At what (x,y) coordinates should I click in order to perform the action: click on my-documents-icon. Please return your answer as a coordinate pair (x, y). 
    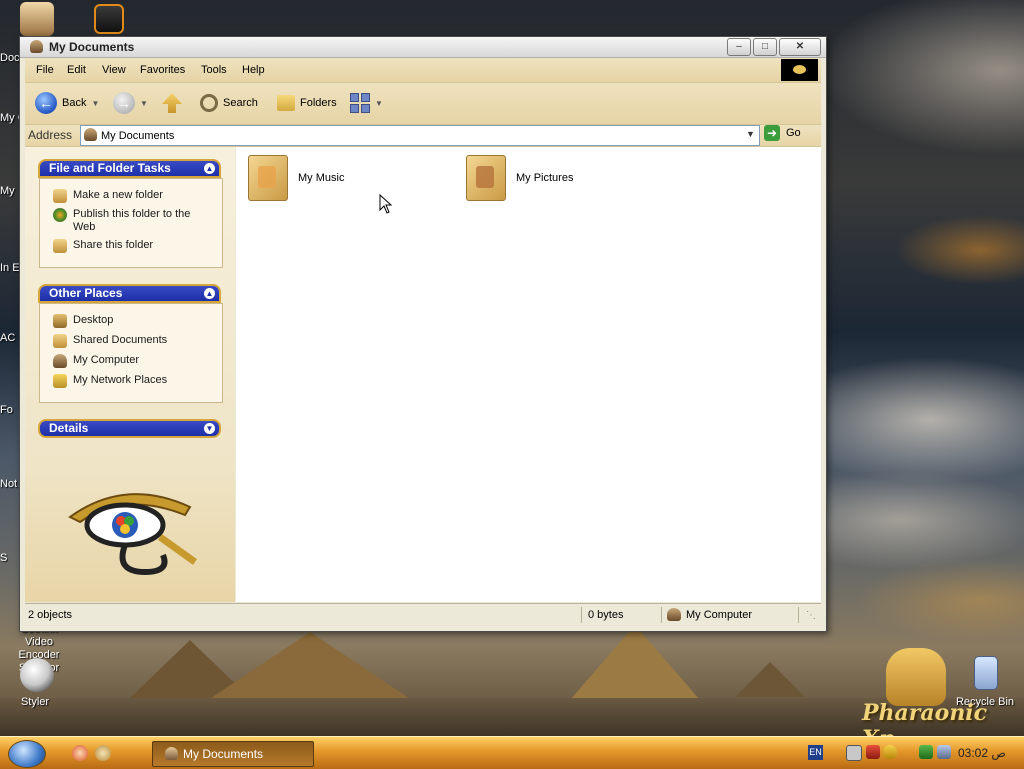
    Looking at the image, I should click on (36, 46).